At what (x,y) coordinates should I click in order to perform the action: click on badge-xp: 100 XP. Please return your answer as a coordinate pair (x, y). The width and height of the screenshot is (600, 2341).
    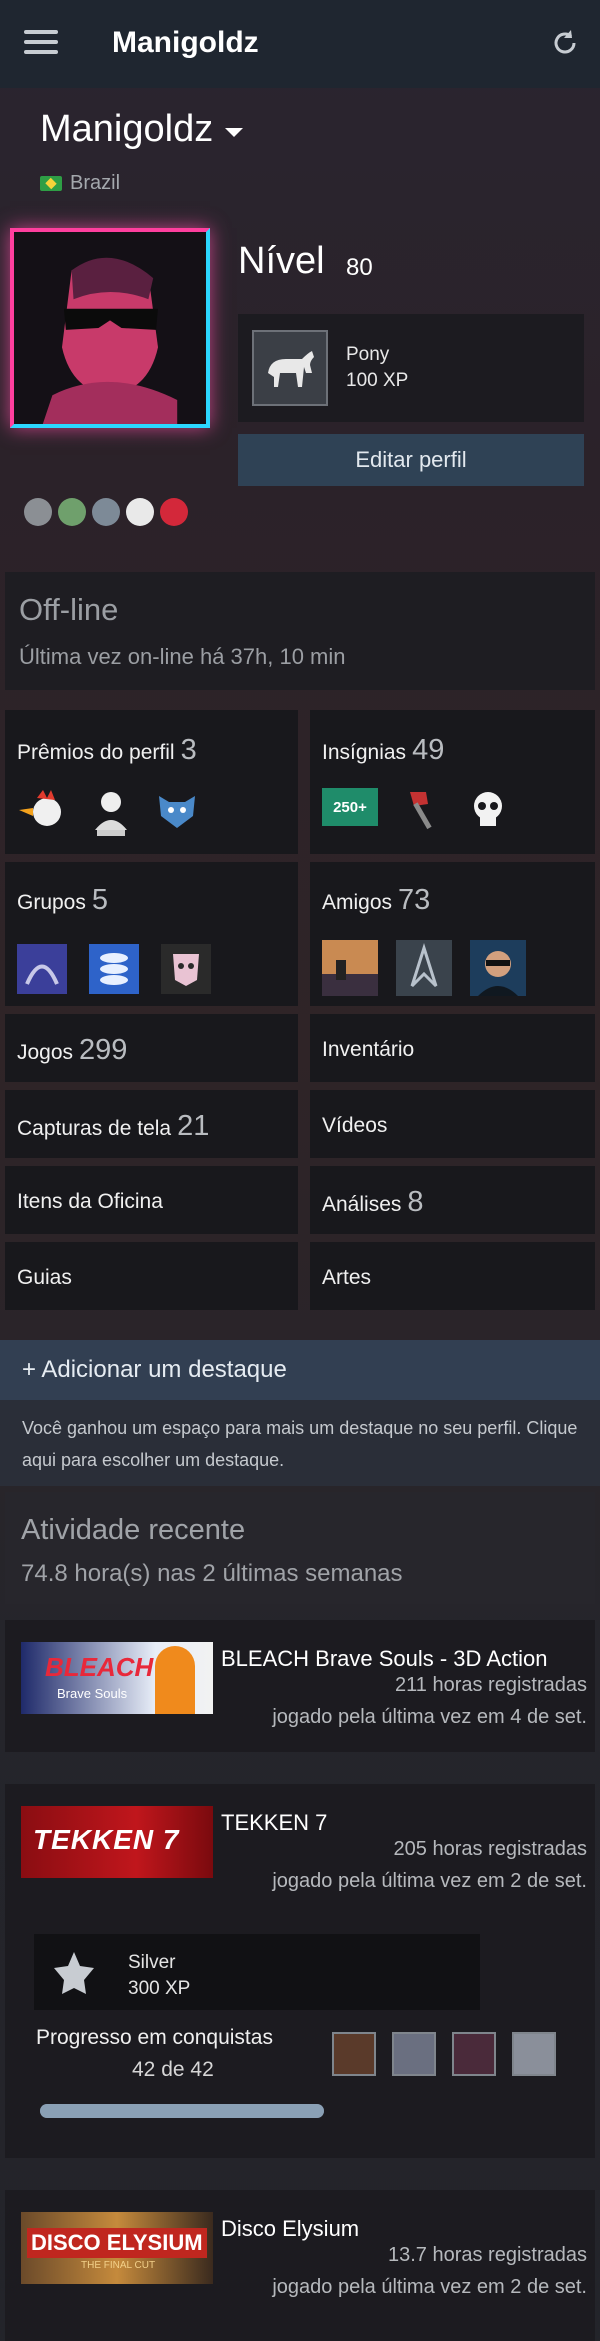
    Looking at the image, I should click on (377, 380).